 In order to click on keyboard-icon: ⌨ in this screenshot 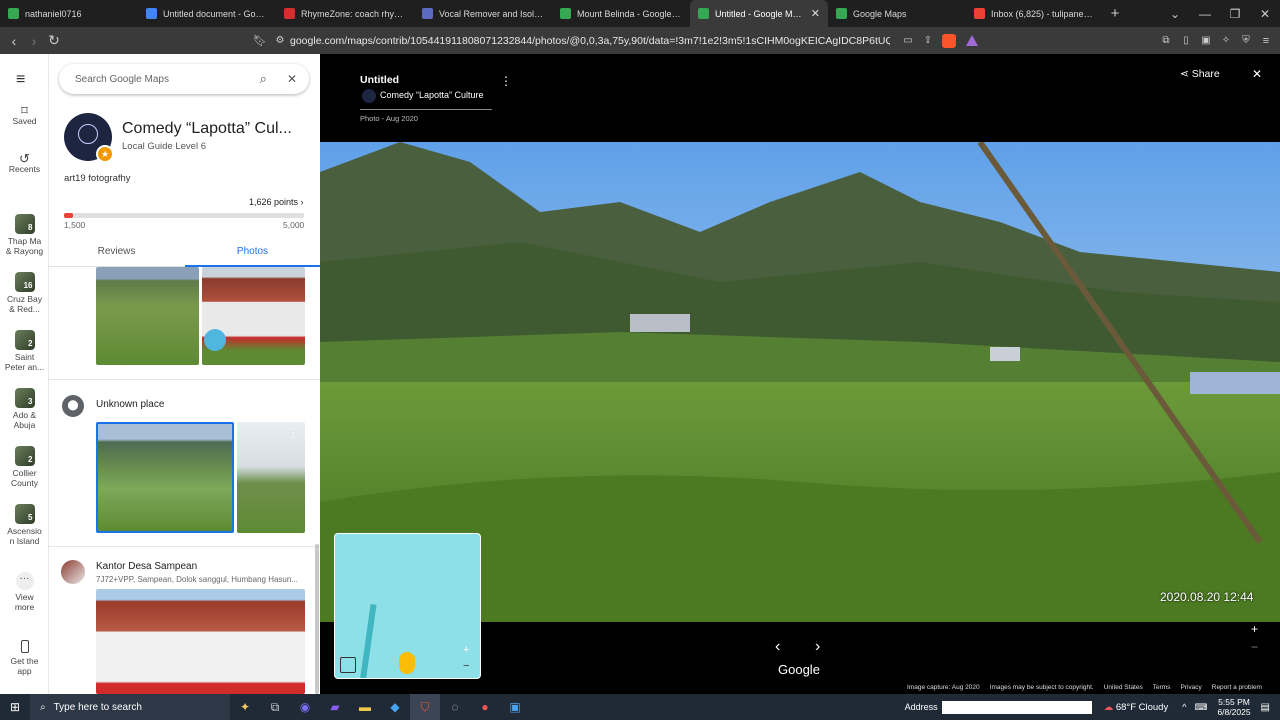, I will do `click(1200, 707)`.